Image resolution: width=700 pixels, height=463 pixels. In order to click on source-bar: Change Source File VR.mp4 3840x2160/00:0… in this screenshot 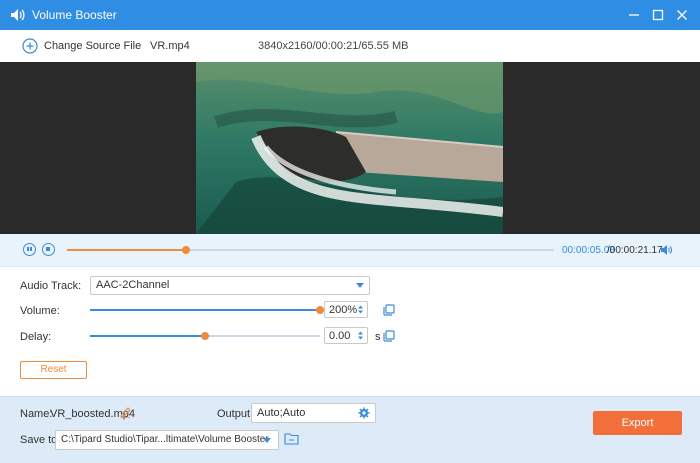, I will do `click(350, 46)`.